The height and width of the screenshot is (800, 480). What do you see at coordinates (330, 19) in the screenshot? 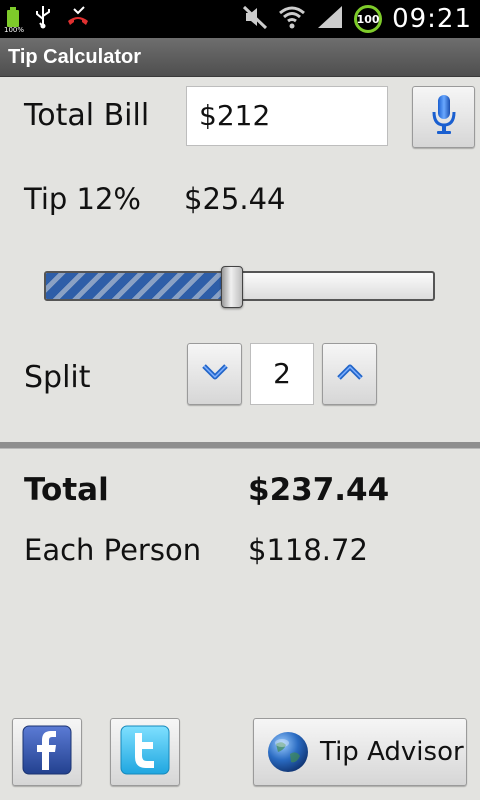
I see `signal-icon` at bounding box center [330, 19].